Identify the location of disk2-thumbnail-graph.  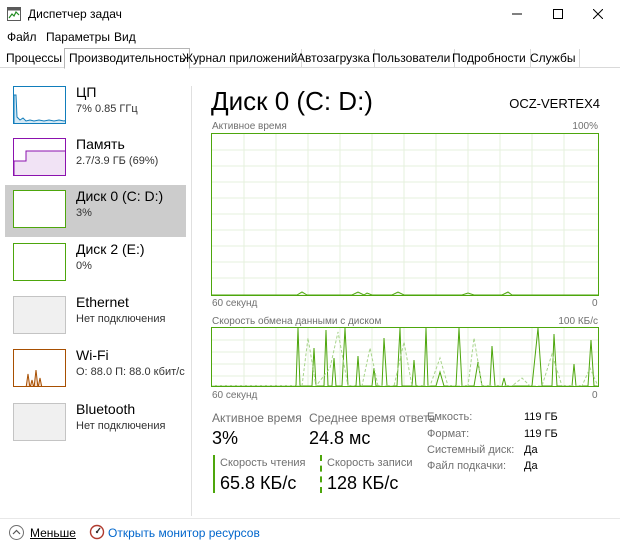
(39, 262).